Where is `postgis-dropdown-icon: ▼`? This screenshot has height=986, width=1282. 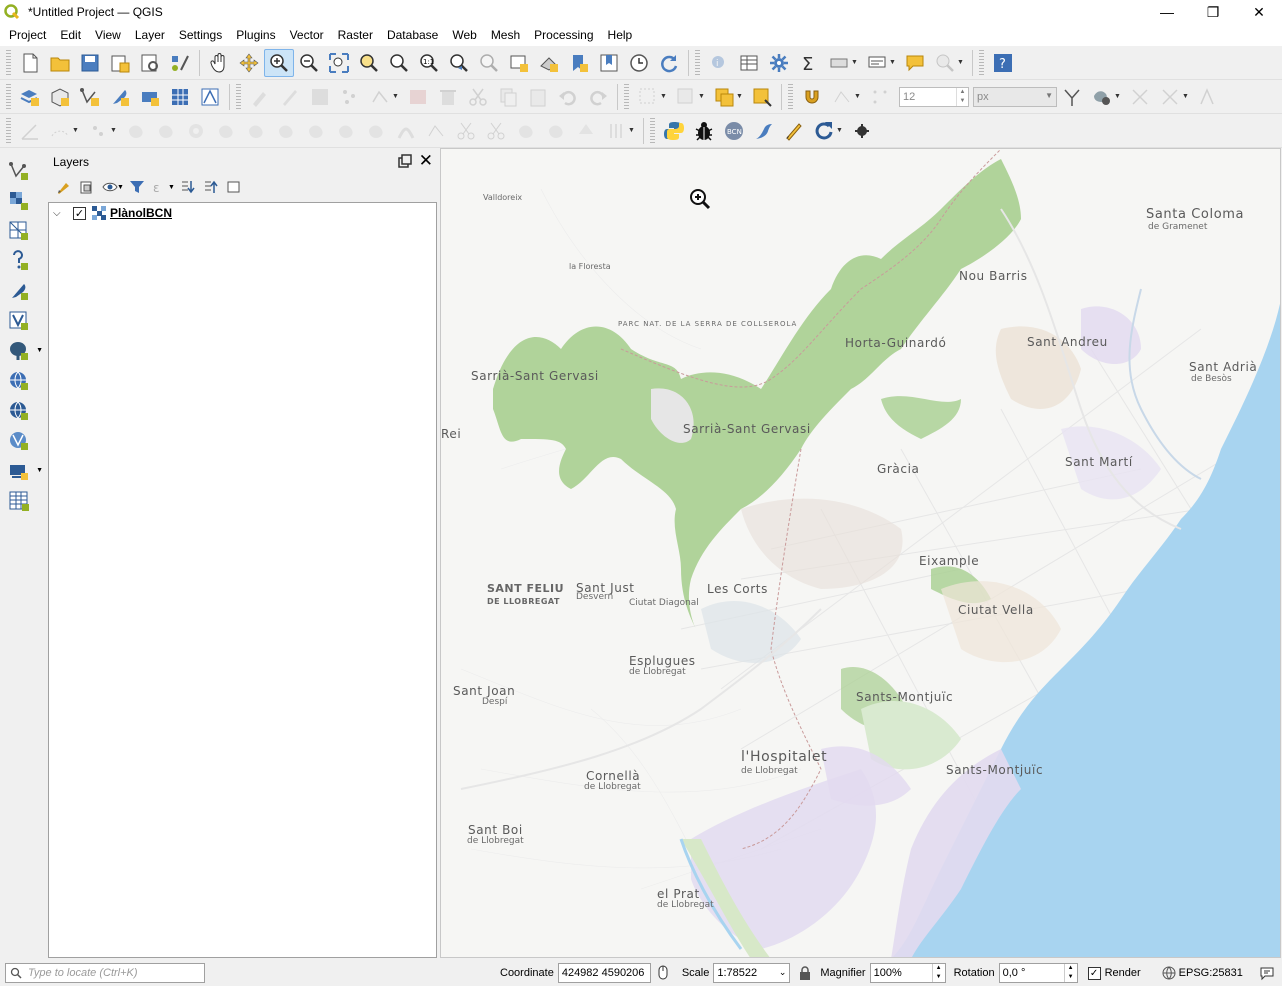 postgis-dropdown-icon: ▼ is located at coordinates (39, 350).